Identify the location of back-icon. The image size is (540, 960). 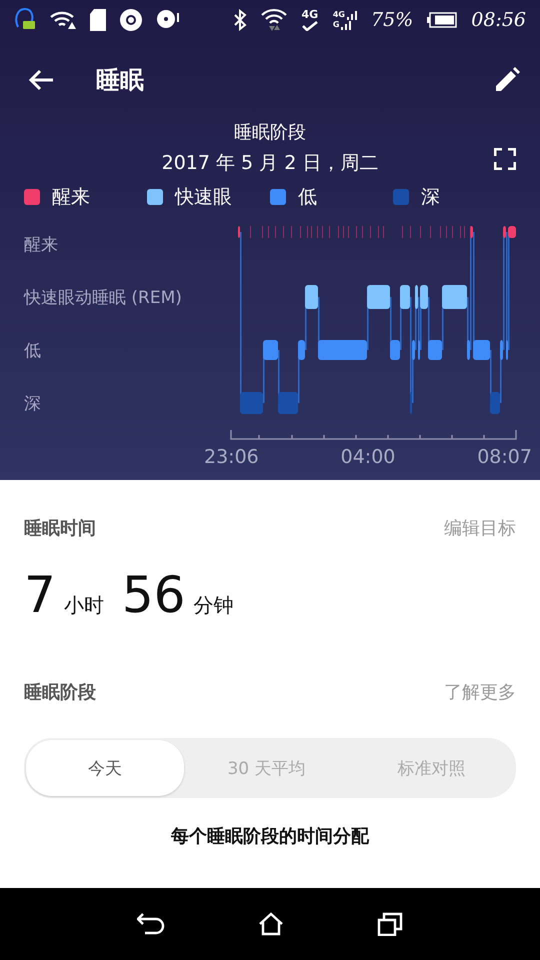
(150, 924).